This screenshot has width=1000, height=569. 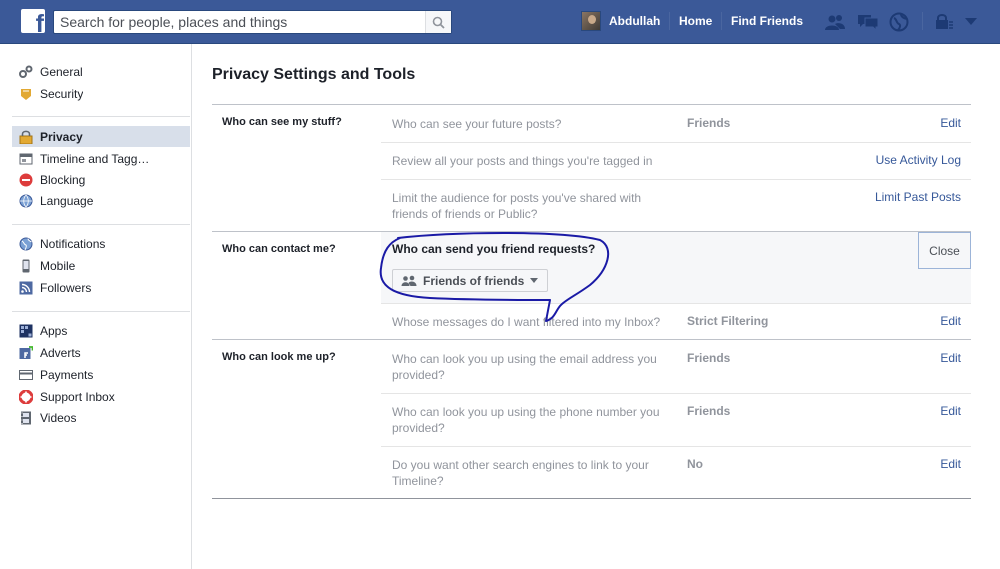 What do you see at coordinates (868, 22) in the screenshot?
I see `messages-icon` at bounding box center [868, 22].